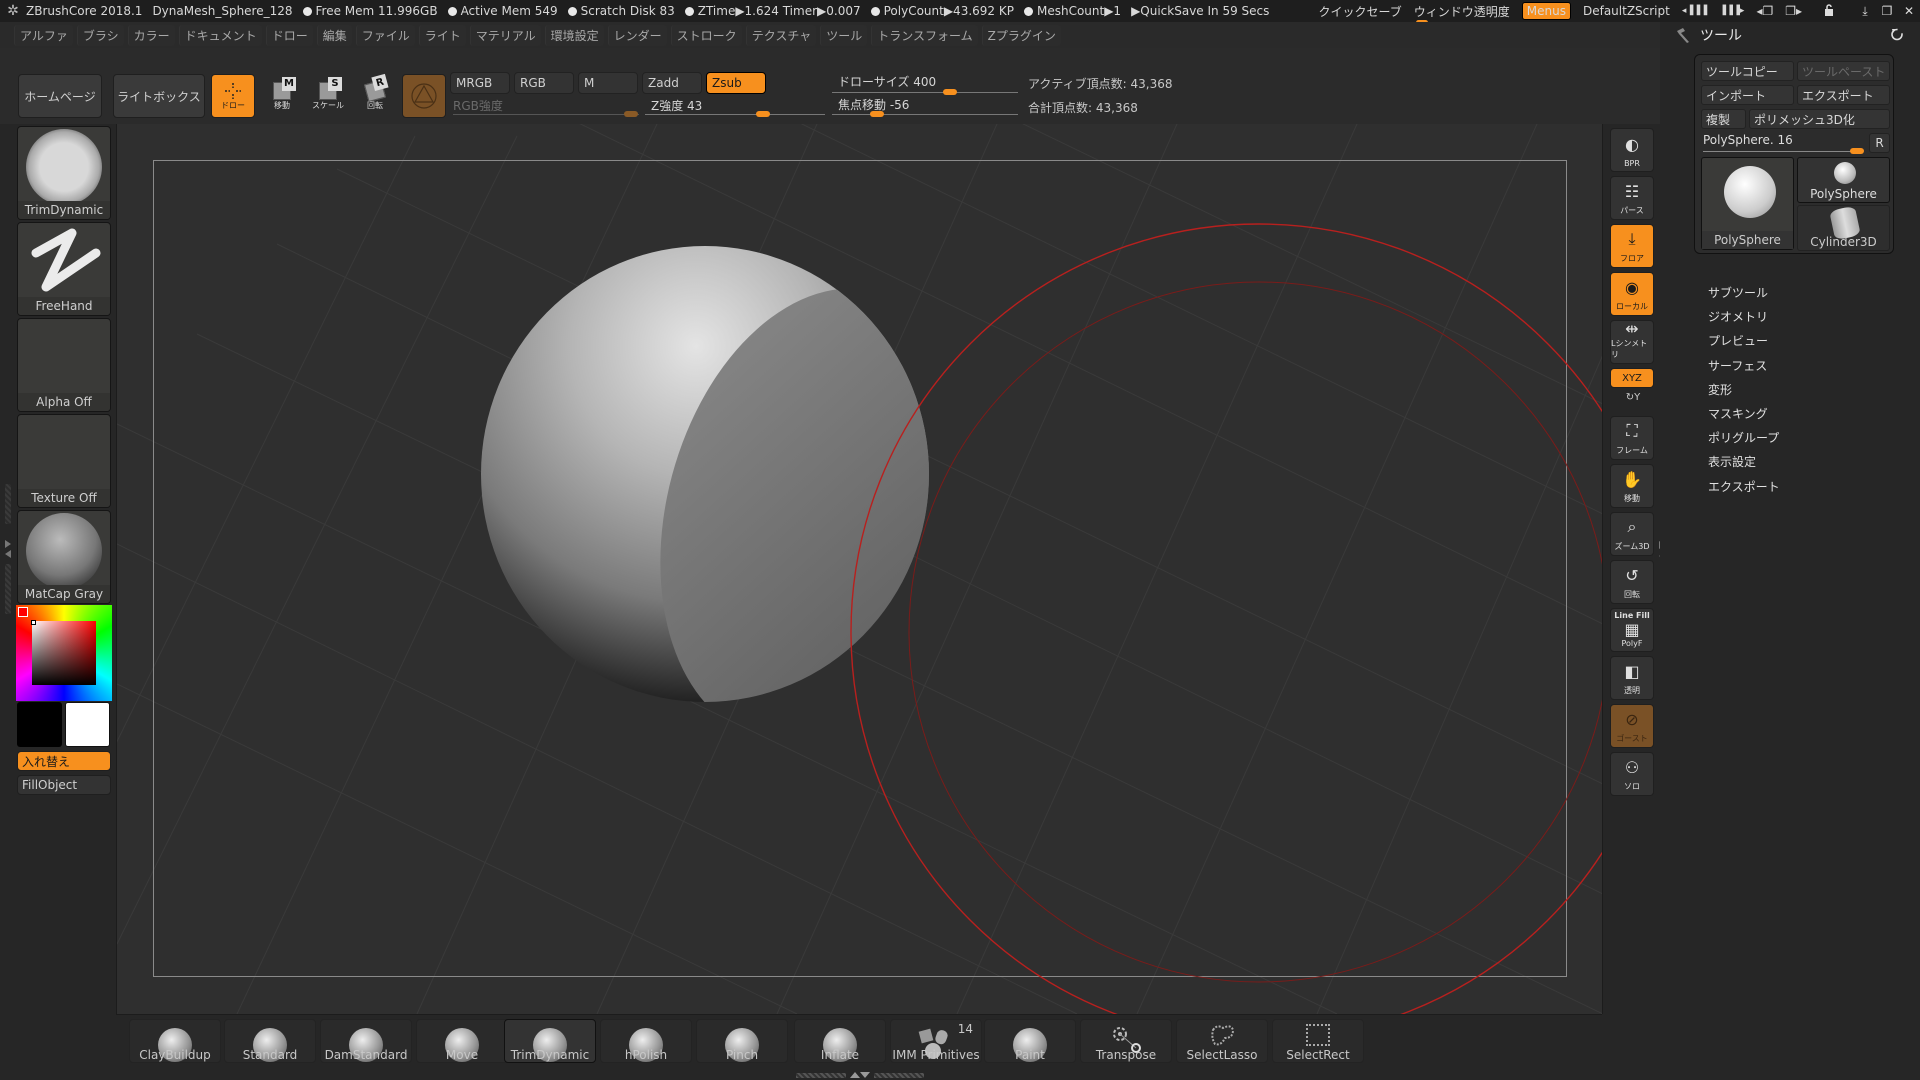  What do you see at coordinates (1632, 150) in the screenshot?
I see `bpr-button: ◐ BPR` at bounding box center [1632, 150].